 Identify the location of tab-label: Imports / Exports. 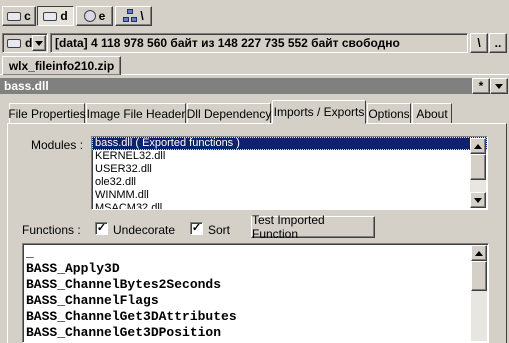
(319, 112).